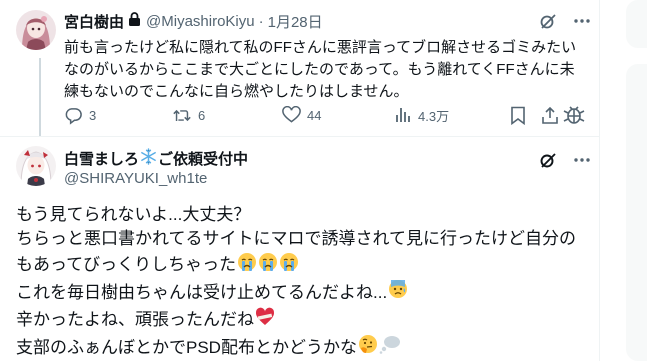 The width and height of the screenshot is (647, 361). What do you see at coordinates (186, 347) in the screenshot?
I see `tweet-line-text: 支部のふぁんぼとかでPSD配布とかどうかな` at bounding box center [186, 347].